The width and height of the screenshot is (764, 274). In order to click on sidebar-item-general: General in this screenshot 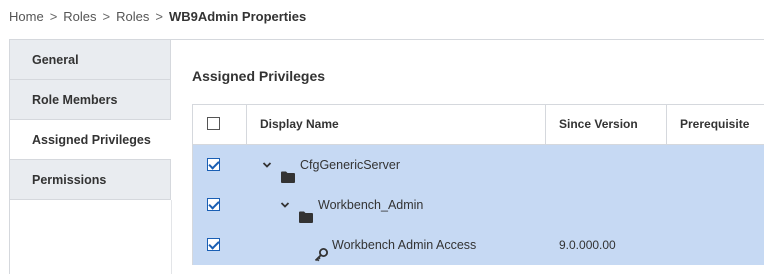, I will do `click(90, 60)`.